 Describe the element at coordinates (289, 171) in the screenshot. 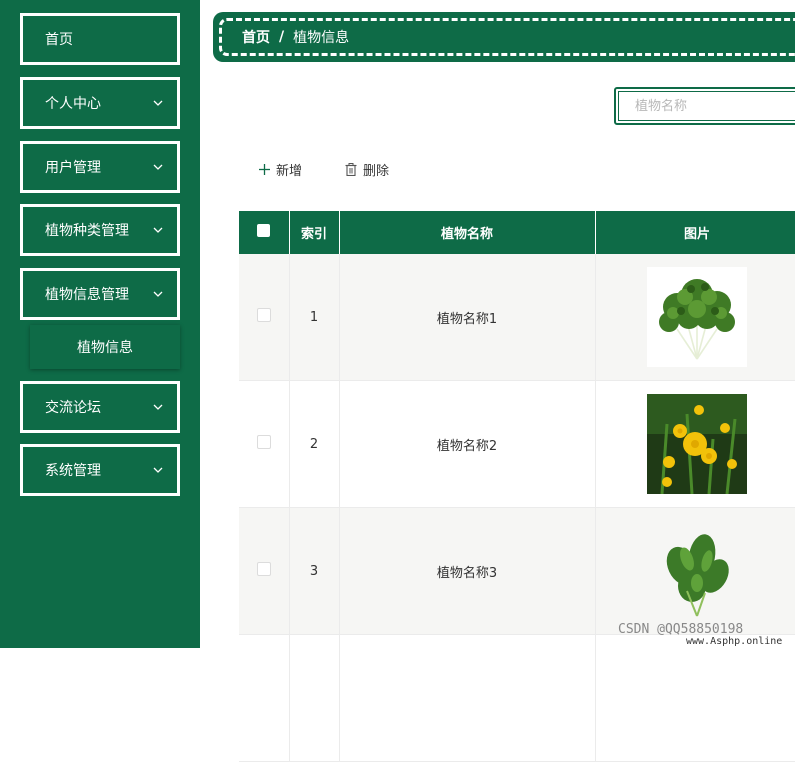

I see `add-button-label: 新增` at that location.